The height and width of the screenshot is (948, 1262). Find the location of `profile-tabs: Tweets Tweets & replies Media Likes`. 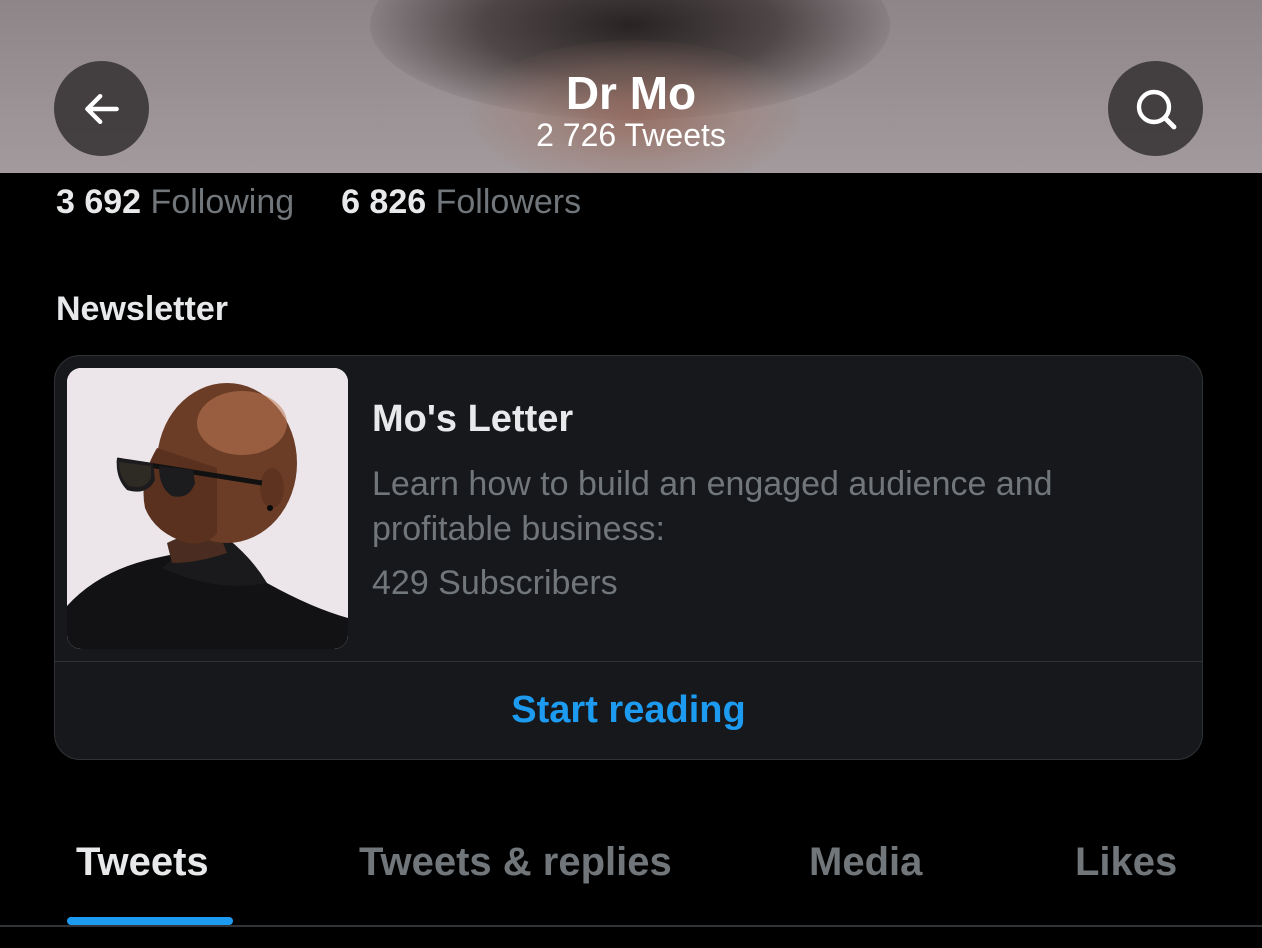

profile-tabs: Tweets Tweets & replies Media Likes is located at coordinates (631, 874).